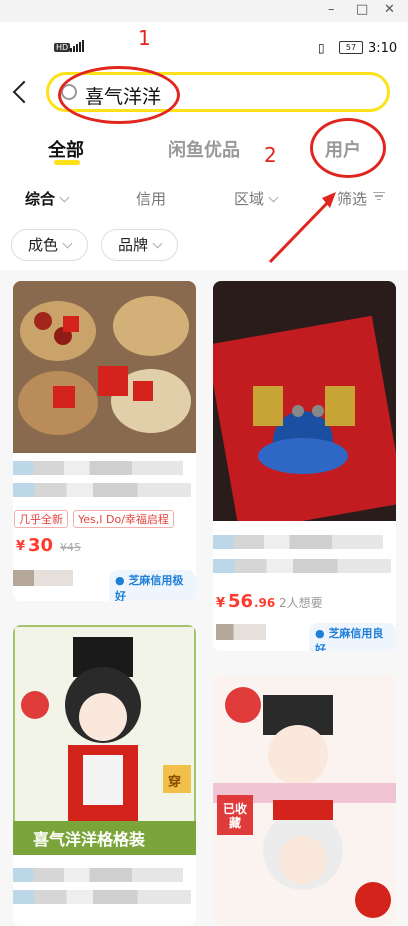 Image resolution: width=408 pixels, height=926 pixels. I want to click on brand-tag: Yes,I Do/幸福启程, so click(123, 519).